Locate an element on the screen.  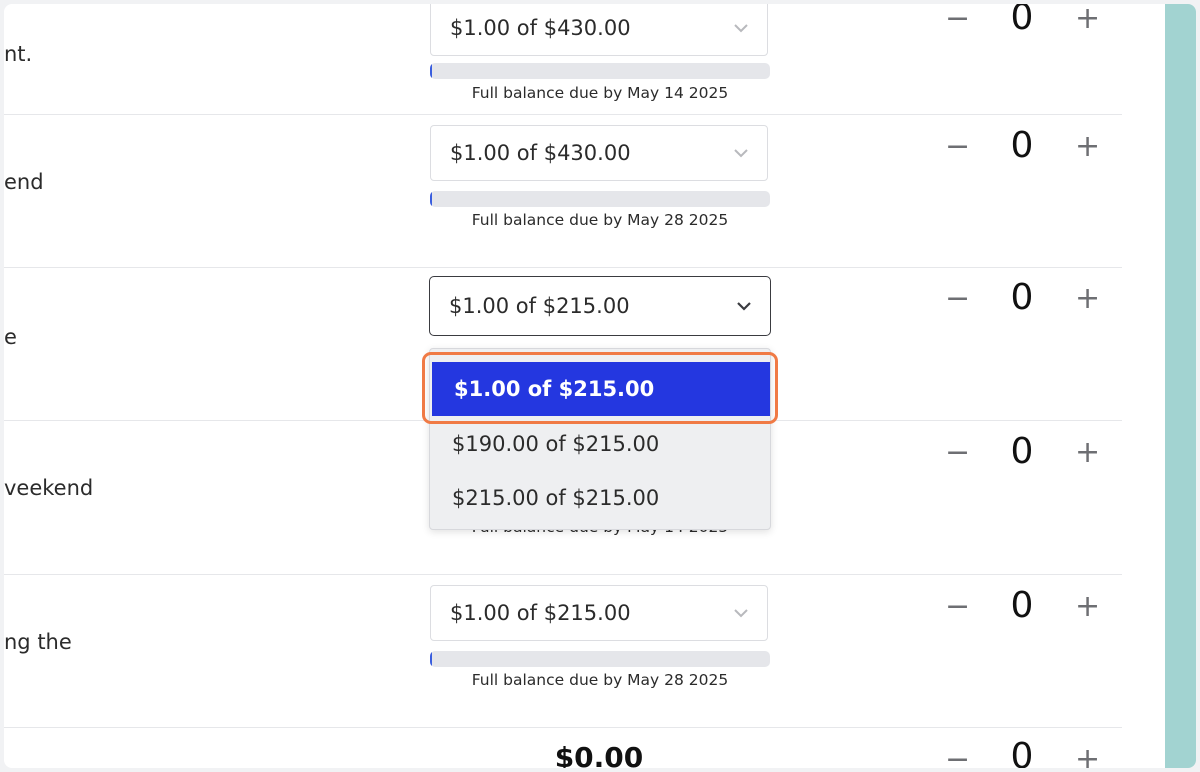
total-amount: $0.00 is located at coordinates (599, 754).